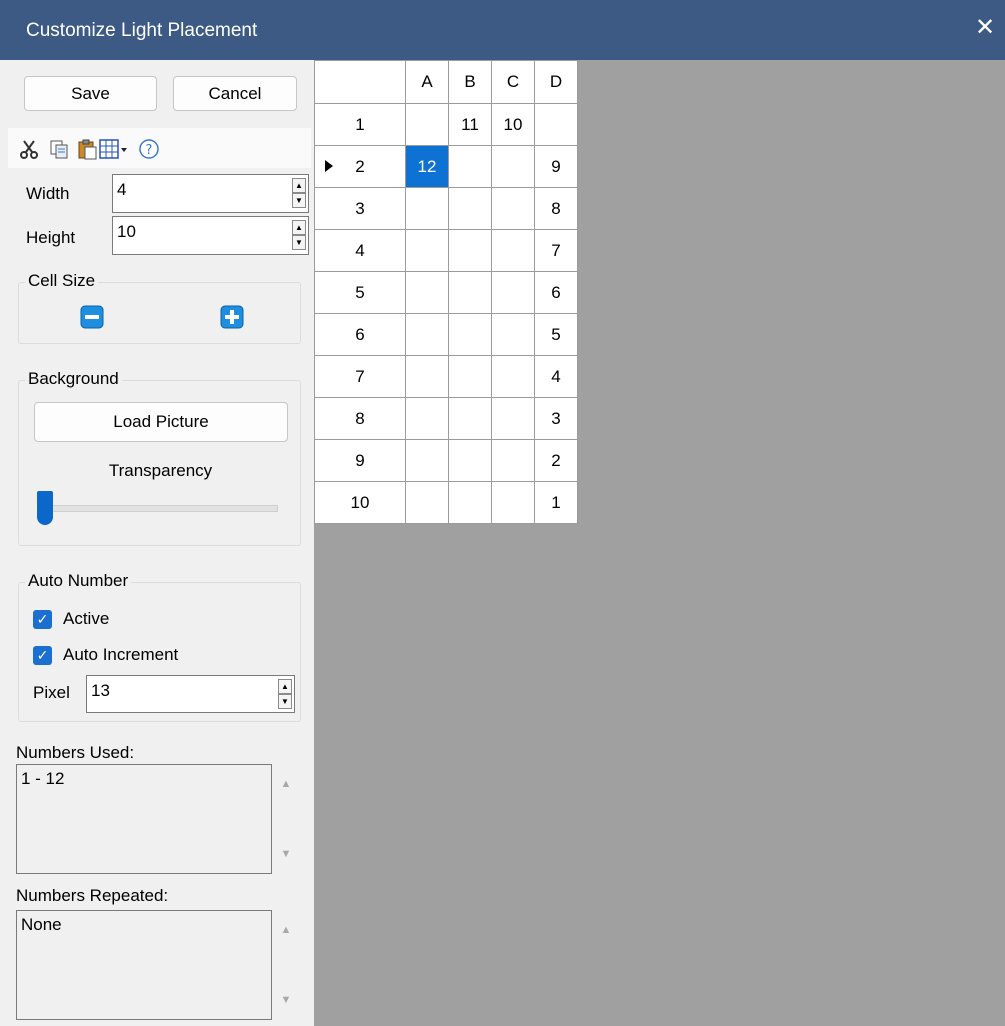 The width and height of the screenshot is (1005, 1026). Describe the element at coordinates (42, 655) in the screenshot. I see `auto-increment-checkbox: ✓` at that location.